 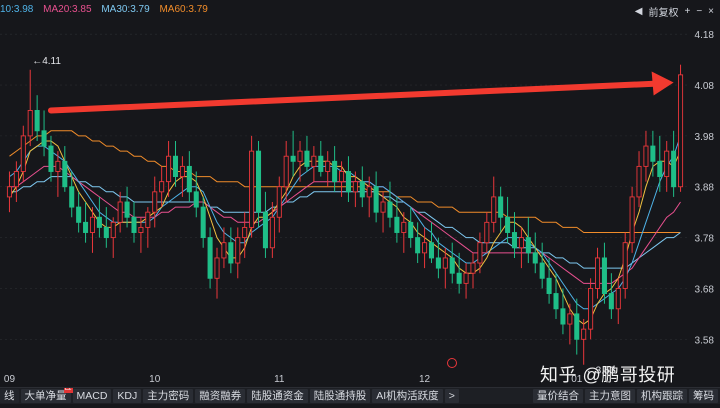 I want to click on tab-hk-connect-holding: 陆股通持股, so click(x=340, y=396).